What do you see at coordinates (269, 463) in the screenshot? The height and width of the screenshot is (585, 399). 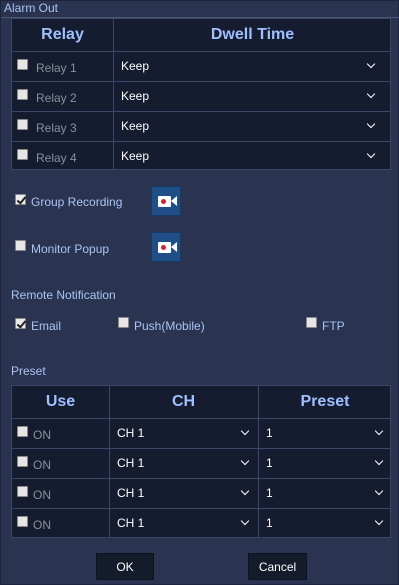 I see `preset-2-preset-select: 1` at bounding box center [269, 463].